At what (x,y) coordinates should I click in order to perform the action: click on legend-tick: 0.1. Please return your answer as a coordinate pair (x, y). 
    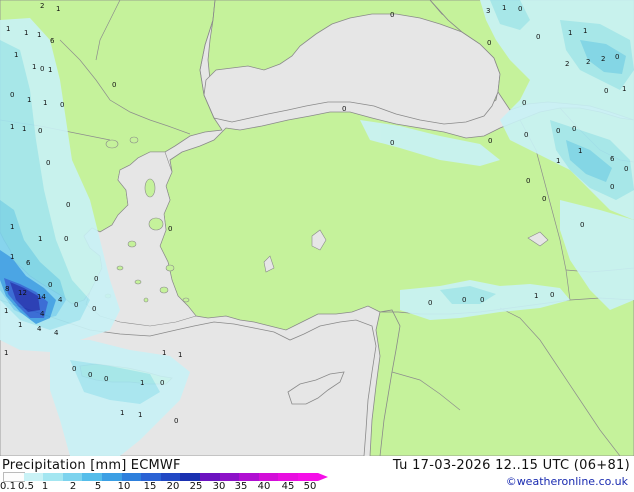
    Looking at the image, I should click on (8, 486).